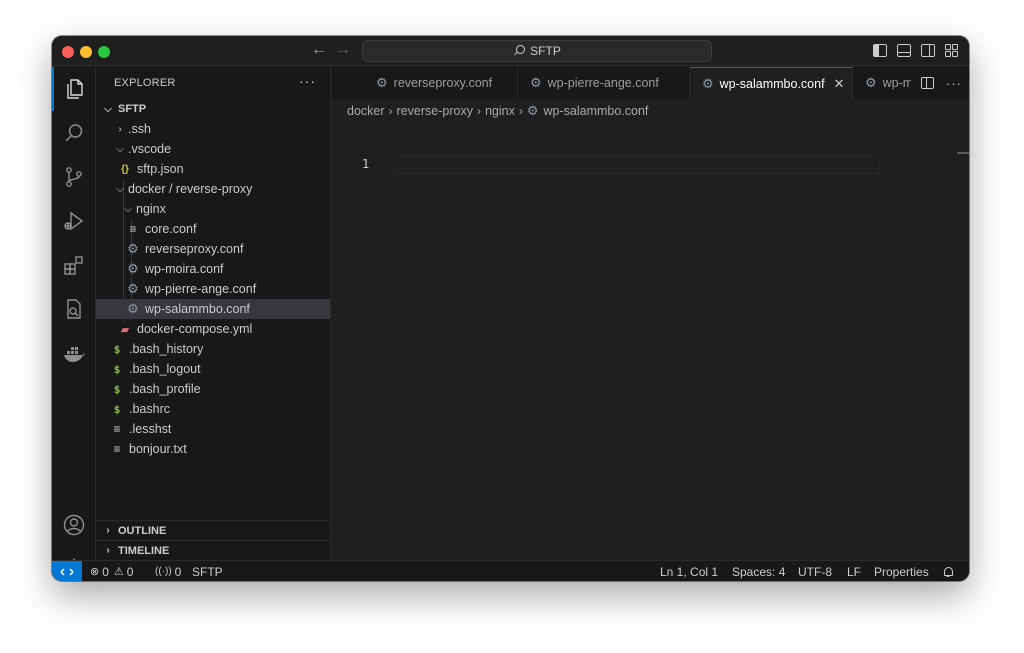 Image resolution: width=1024 pixels, height=653 pixels. Describe the element at coordinates (637, 165) in the screenshot. I see `editor-text-area` at that location.